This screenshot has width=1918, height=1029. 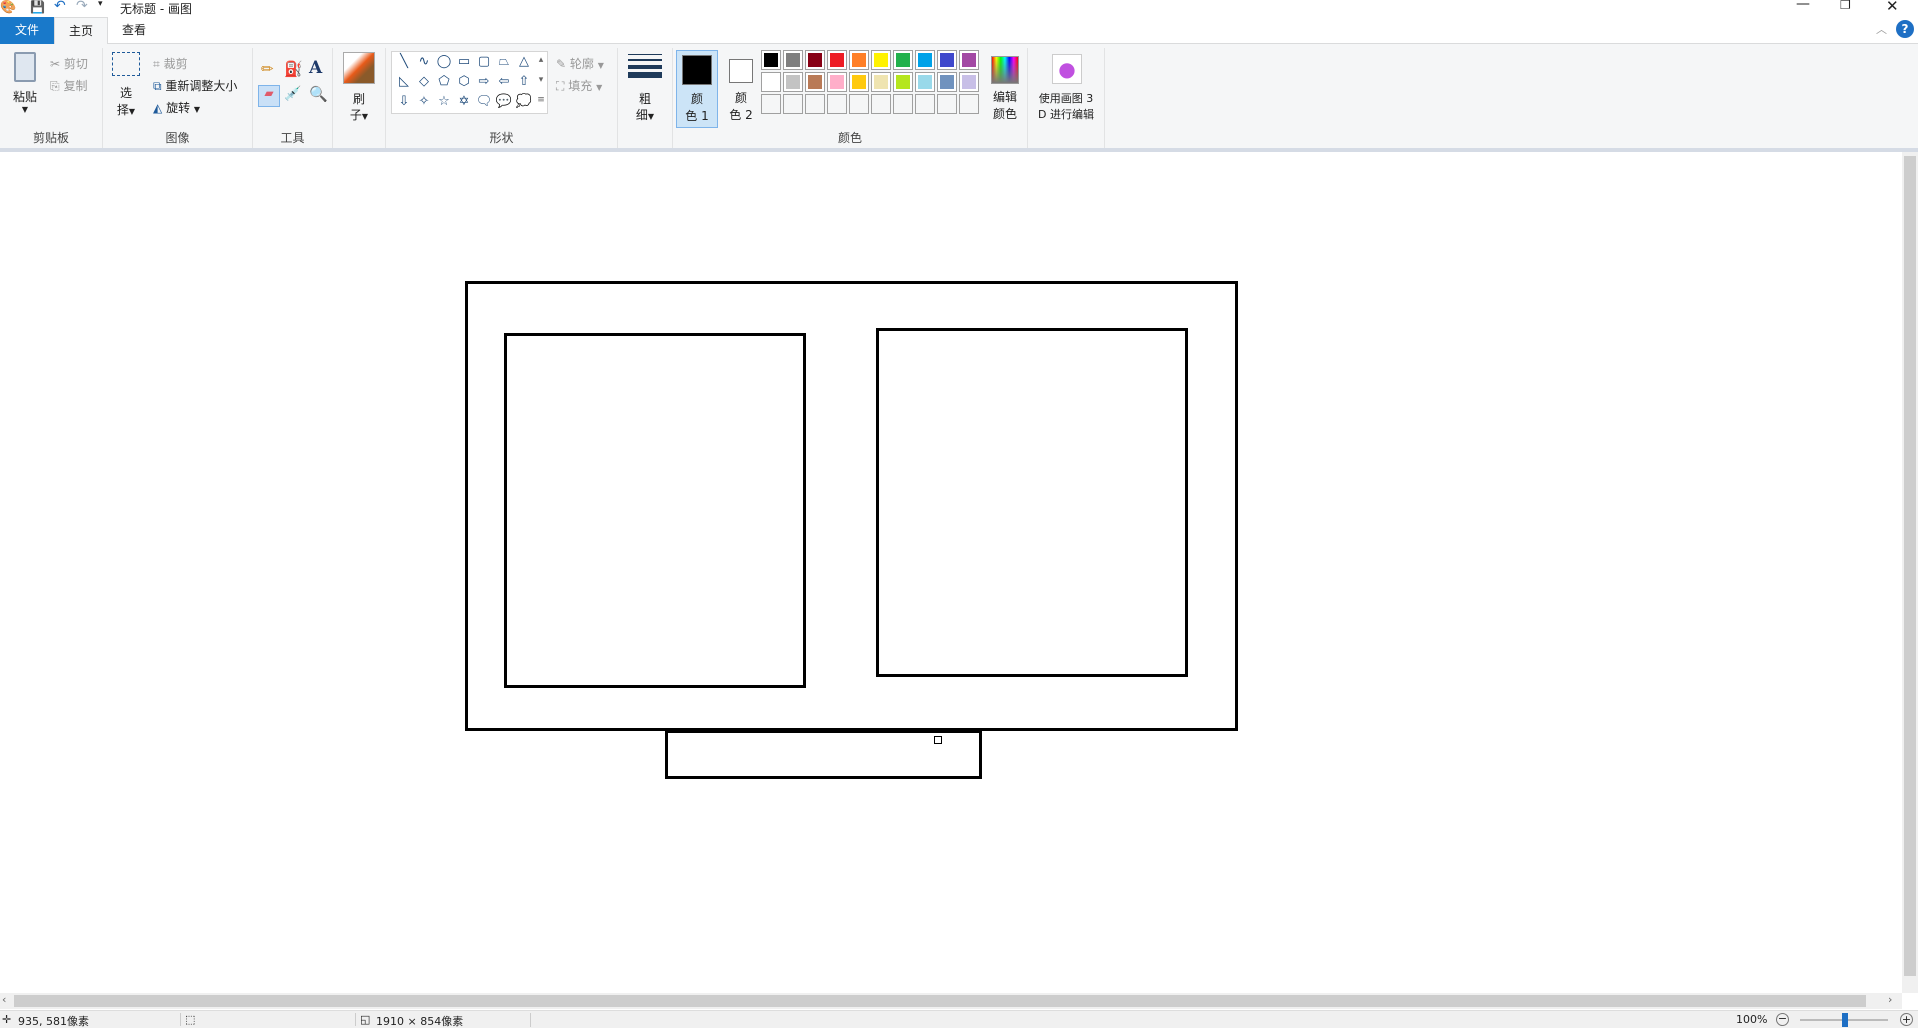 I want to click on color-picker-icon: 💉, so click(x=292, y=94).